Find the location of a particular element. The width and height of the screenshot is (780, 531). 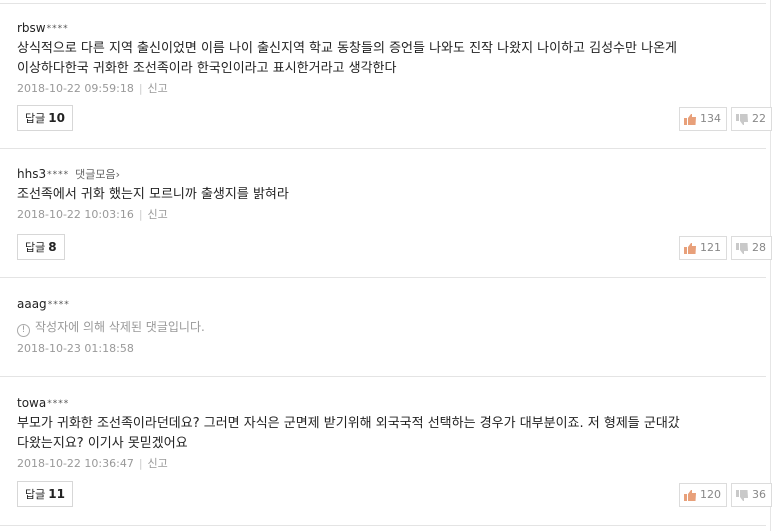

dislike-button: 36 is located at coordinates (751, 495).